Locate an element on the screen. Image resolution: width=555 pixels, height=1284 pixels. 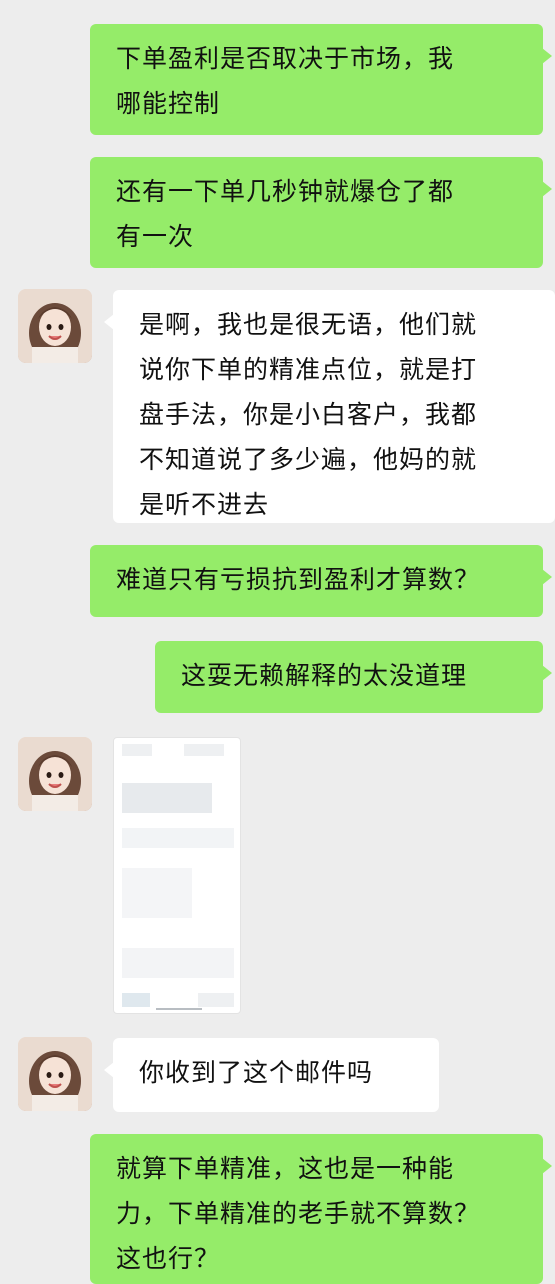
outgoing-message-bubble: 下单盈利是否取决于市场，我 哪能控制 is located at coordinates (321, 79).